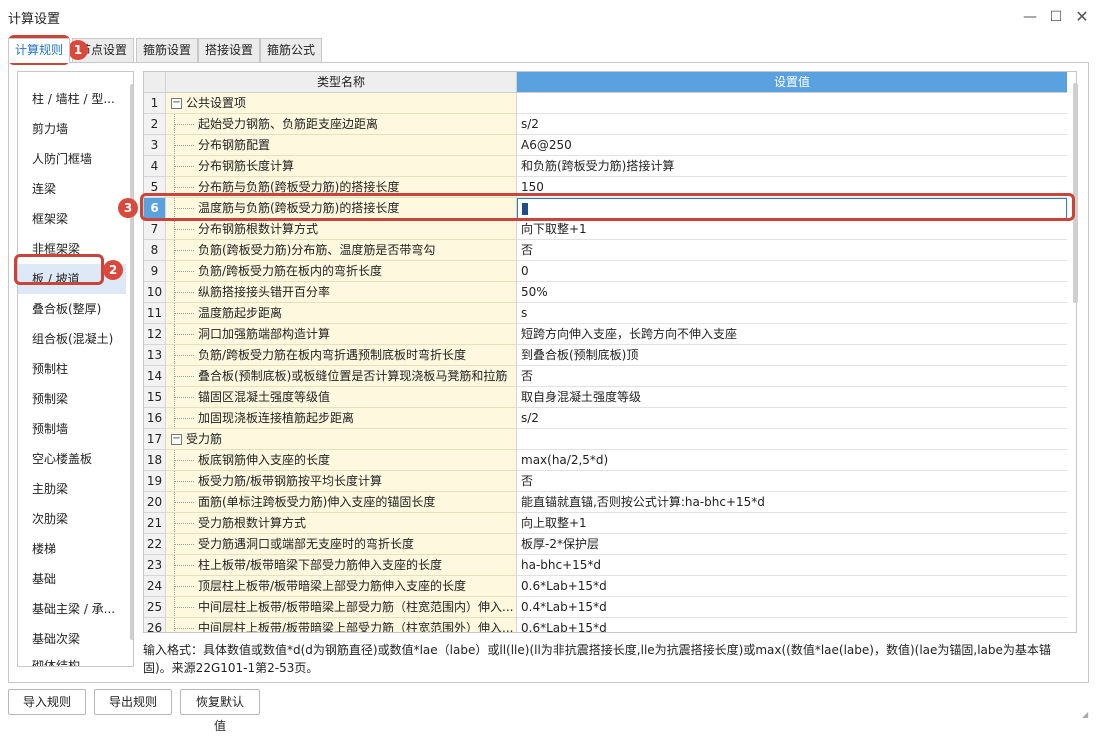  What do you see at coordinates (1087, 715) in the screenshot?
I see `resize-grip-icon: ◢` at bounding box center [1087, 715].